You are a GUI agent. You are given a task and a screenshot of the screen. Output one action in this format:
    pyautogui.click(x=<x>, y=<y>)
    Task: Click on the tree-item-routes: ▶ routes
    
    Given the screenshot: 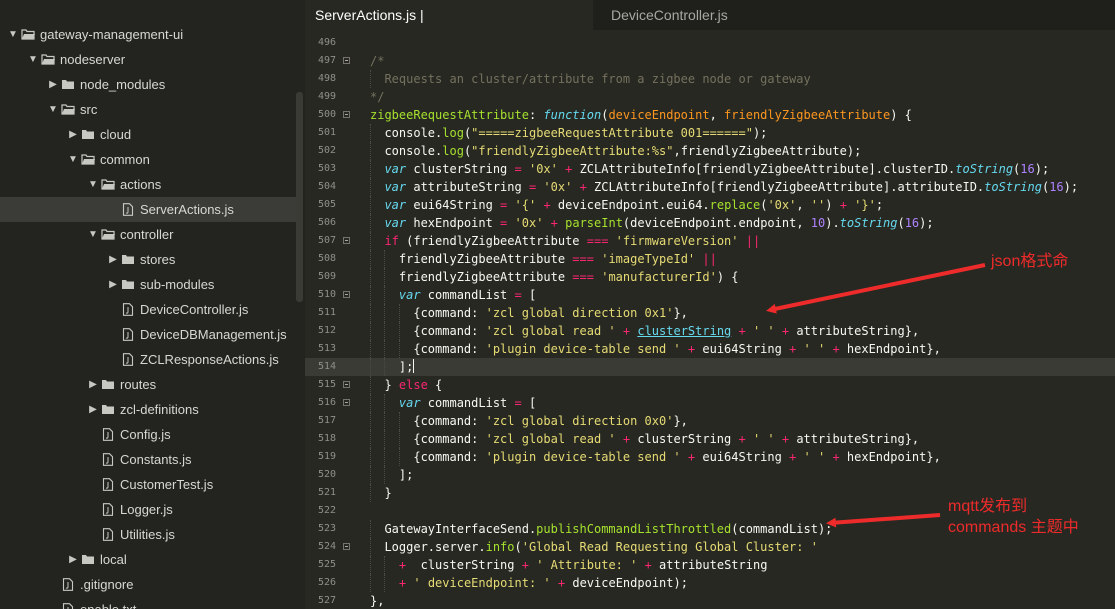 What is the action you would take?
    pyautogui.click(x=148, y=384)
    